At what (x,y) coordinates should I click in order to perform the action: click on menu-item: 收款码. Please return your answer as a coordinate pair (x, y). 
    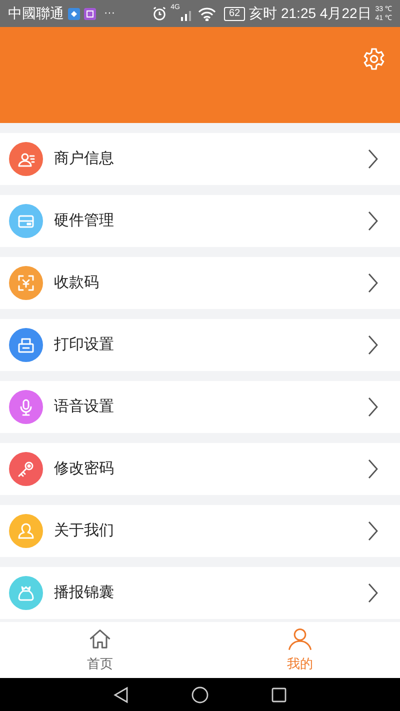
    Looking at the image, I should click on (200, 283).